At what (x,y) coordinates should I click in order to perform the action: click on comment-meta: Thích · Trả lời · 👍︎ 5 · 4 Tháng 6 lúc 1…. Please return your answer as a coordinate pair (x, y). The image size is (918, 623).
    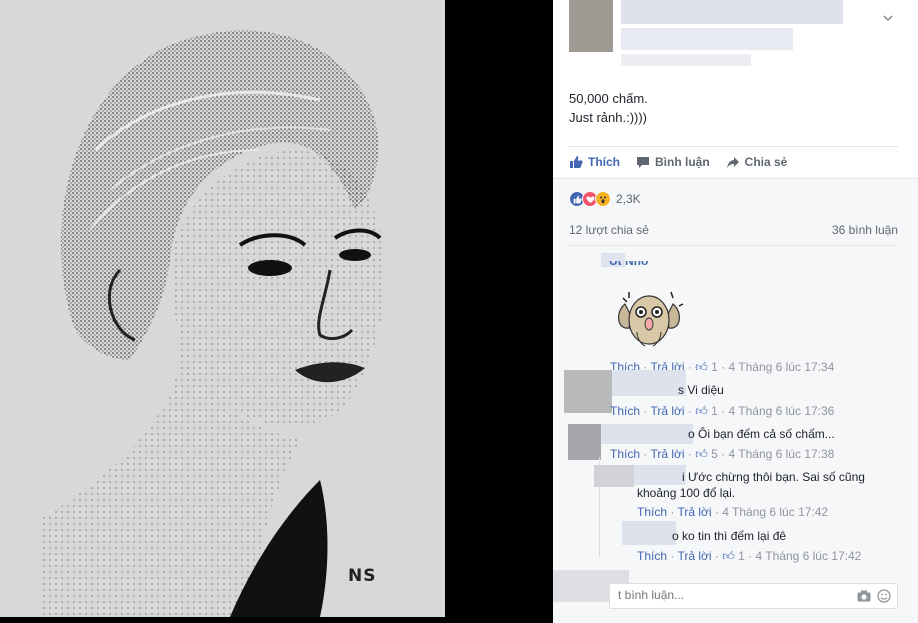
    Looking at the image, I should click on (722, 454).